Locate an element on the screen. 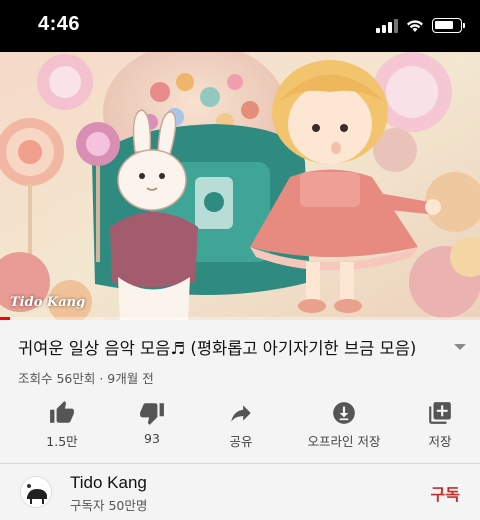  status-bar: 4:46 is located at coordinates (240, 26).